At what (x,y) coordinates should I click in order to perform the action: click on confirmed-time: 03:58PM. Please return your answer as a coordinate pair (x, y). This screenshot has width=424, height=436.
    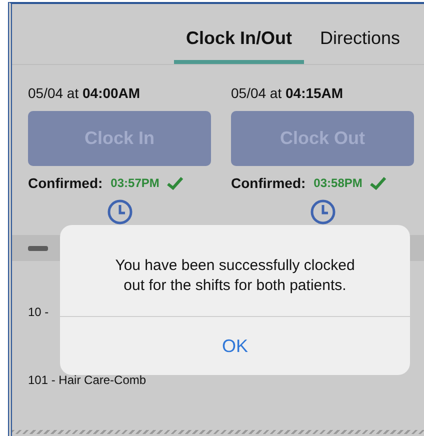
    Looking at the image, I should click on (338, 183).